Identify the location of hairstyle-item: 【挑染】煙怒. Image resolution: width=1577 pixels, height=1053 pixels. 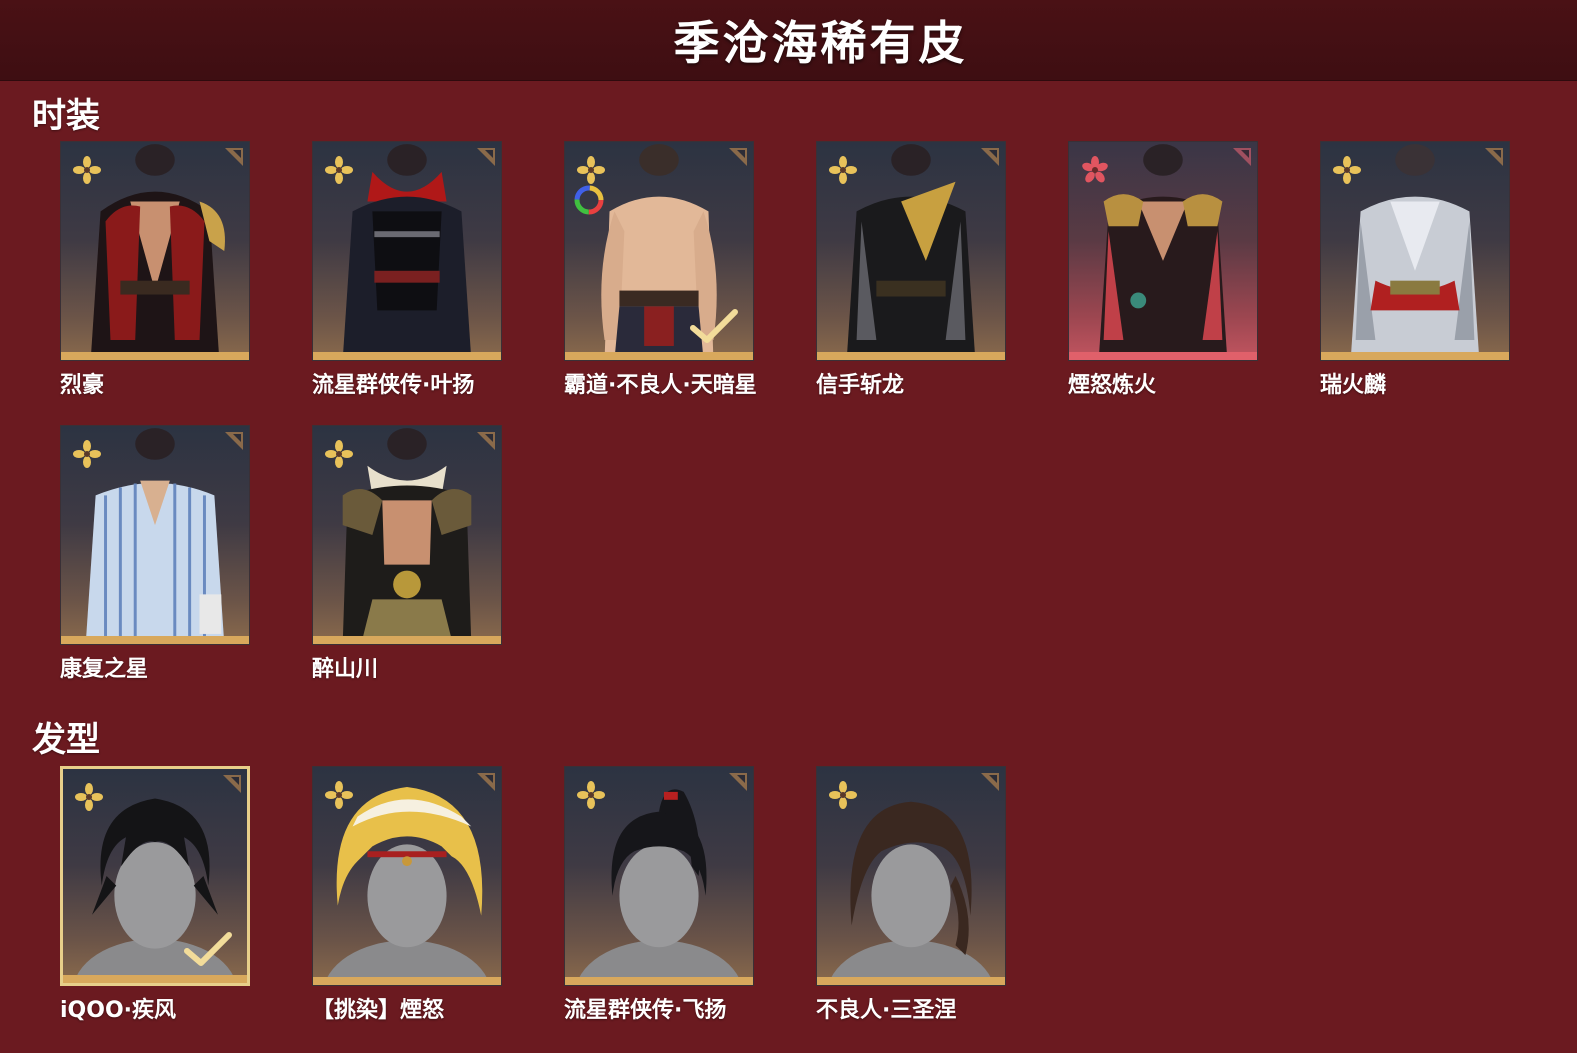
(408, 895).